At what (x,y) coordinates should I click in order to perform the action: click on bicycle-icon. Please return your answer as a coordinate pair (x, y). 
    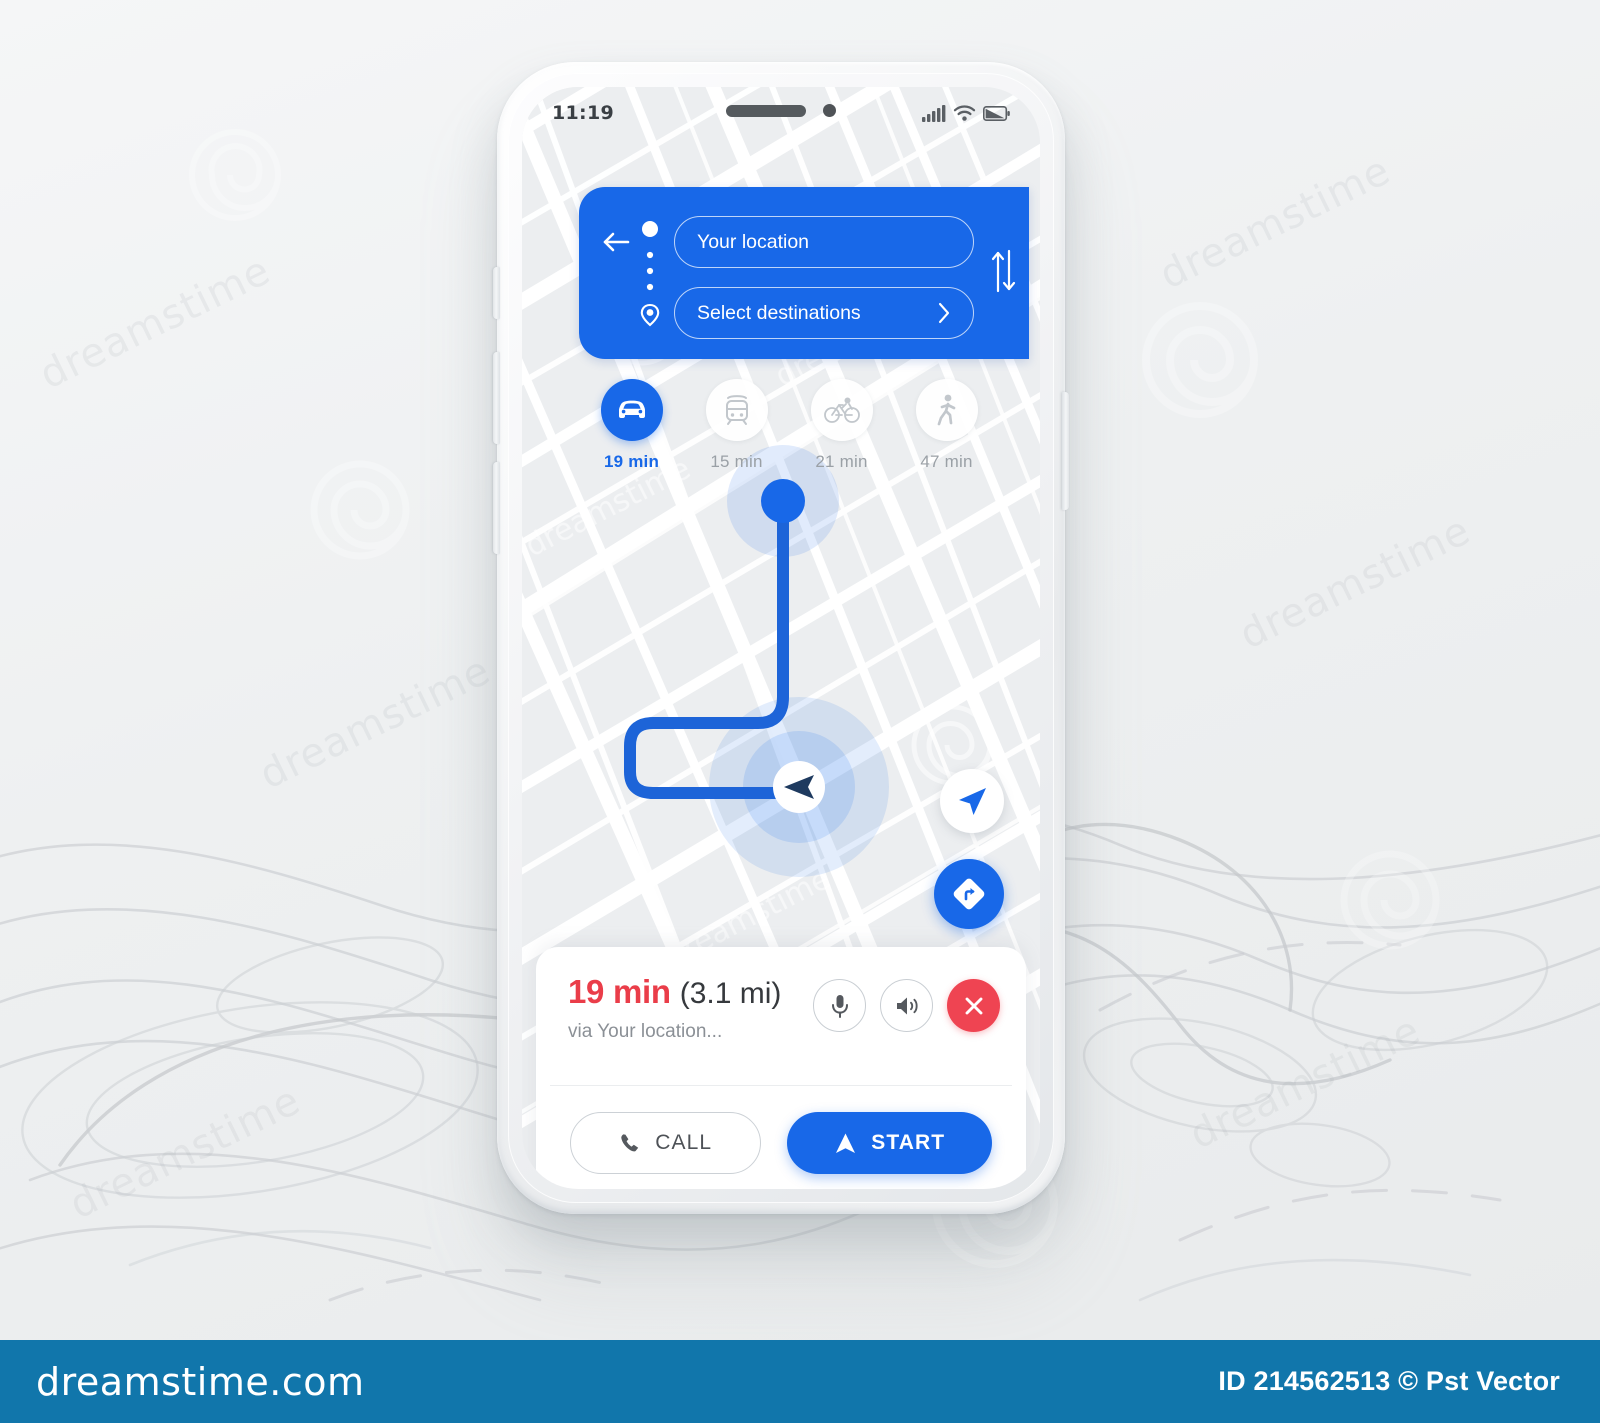
    Looking at the image, I should click on (841, 410).